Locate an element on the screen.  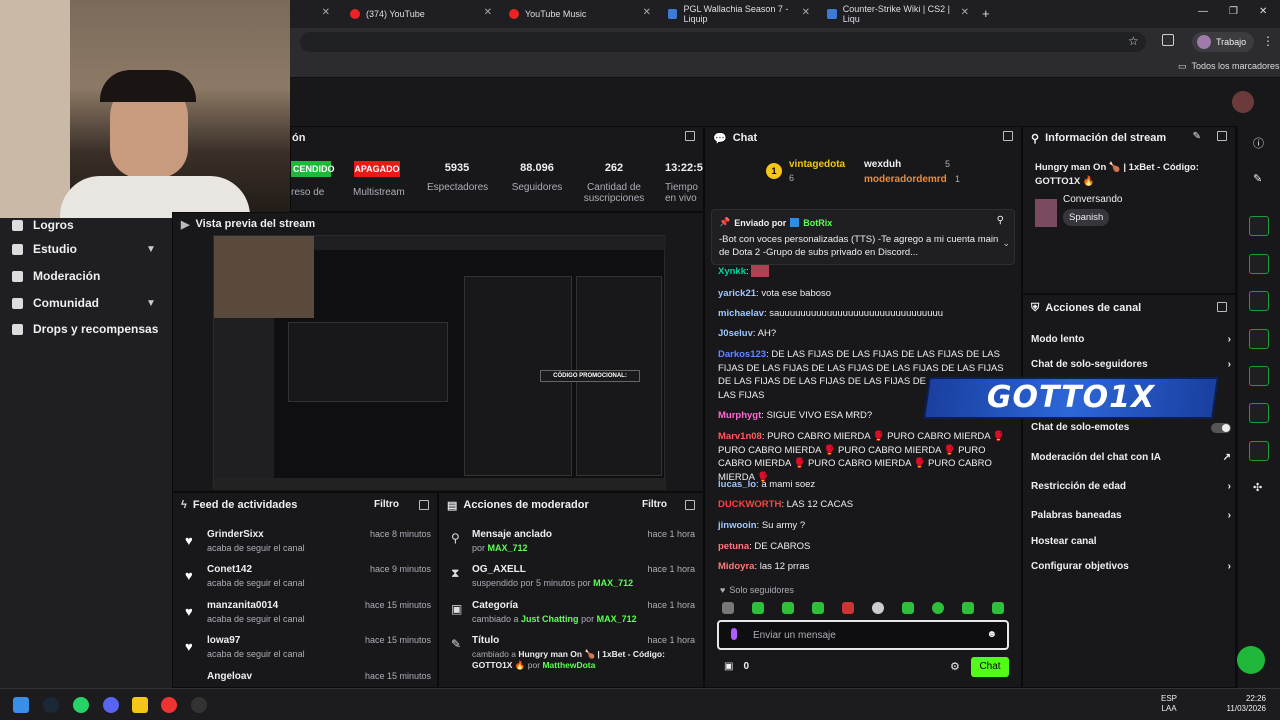
puzzle-icon: ✣ is located at coordinates (1257, 487).